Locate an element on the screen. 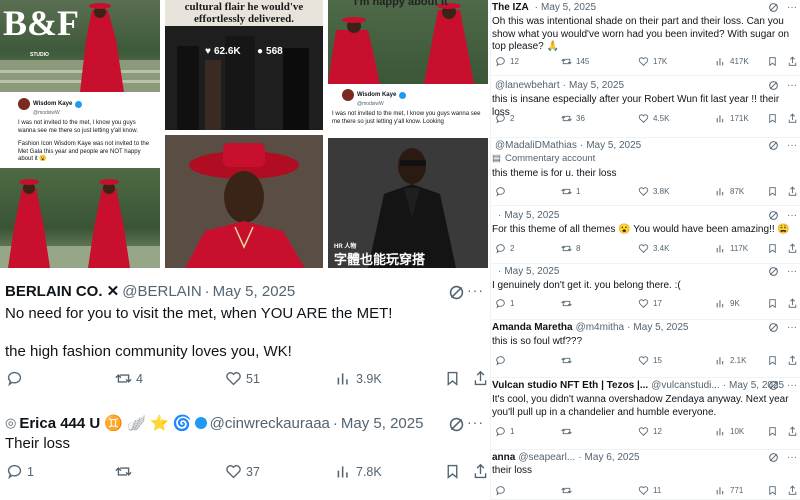 The height and width of the screenshot is (500, 800). views-button: 9K is located at coordinates (727, 303).